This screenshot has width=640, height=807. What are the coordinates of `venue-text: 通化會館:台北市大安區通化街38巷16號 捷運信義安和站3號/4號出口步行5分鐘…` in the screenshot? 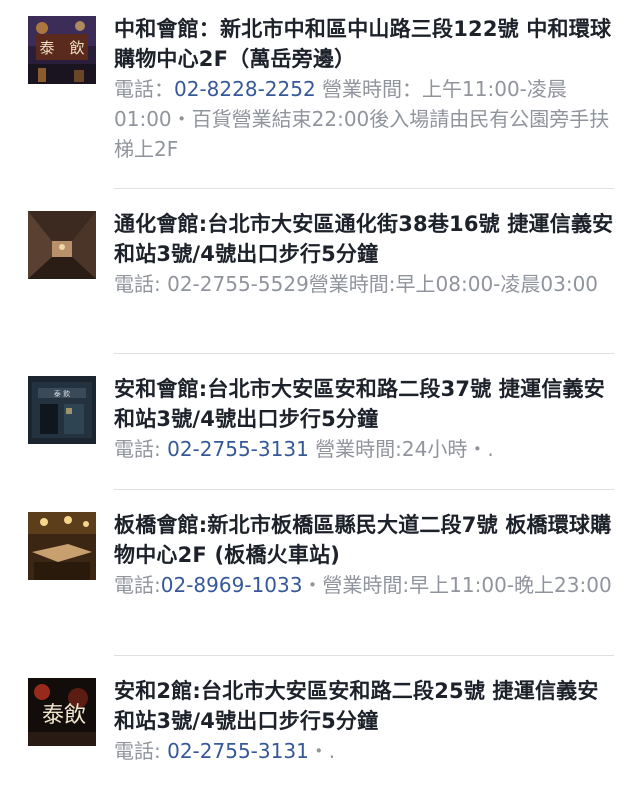 It's located at (364, 254).